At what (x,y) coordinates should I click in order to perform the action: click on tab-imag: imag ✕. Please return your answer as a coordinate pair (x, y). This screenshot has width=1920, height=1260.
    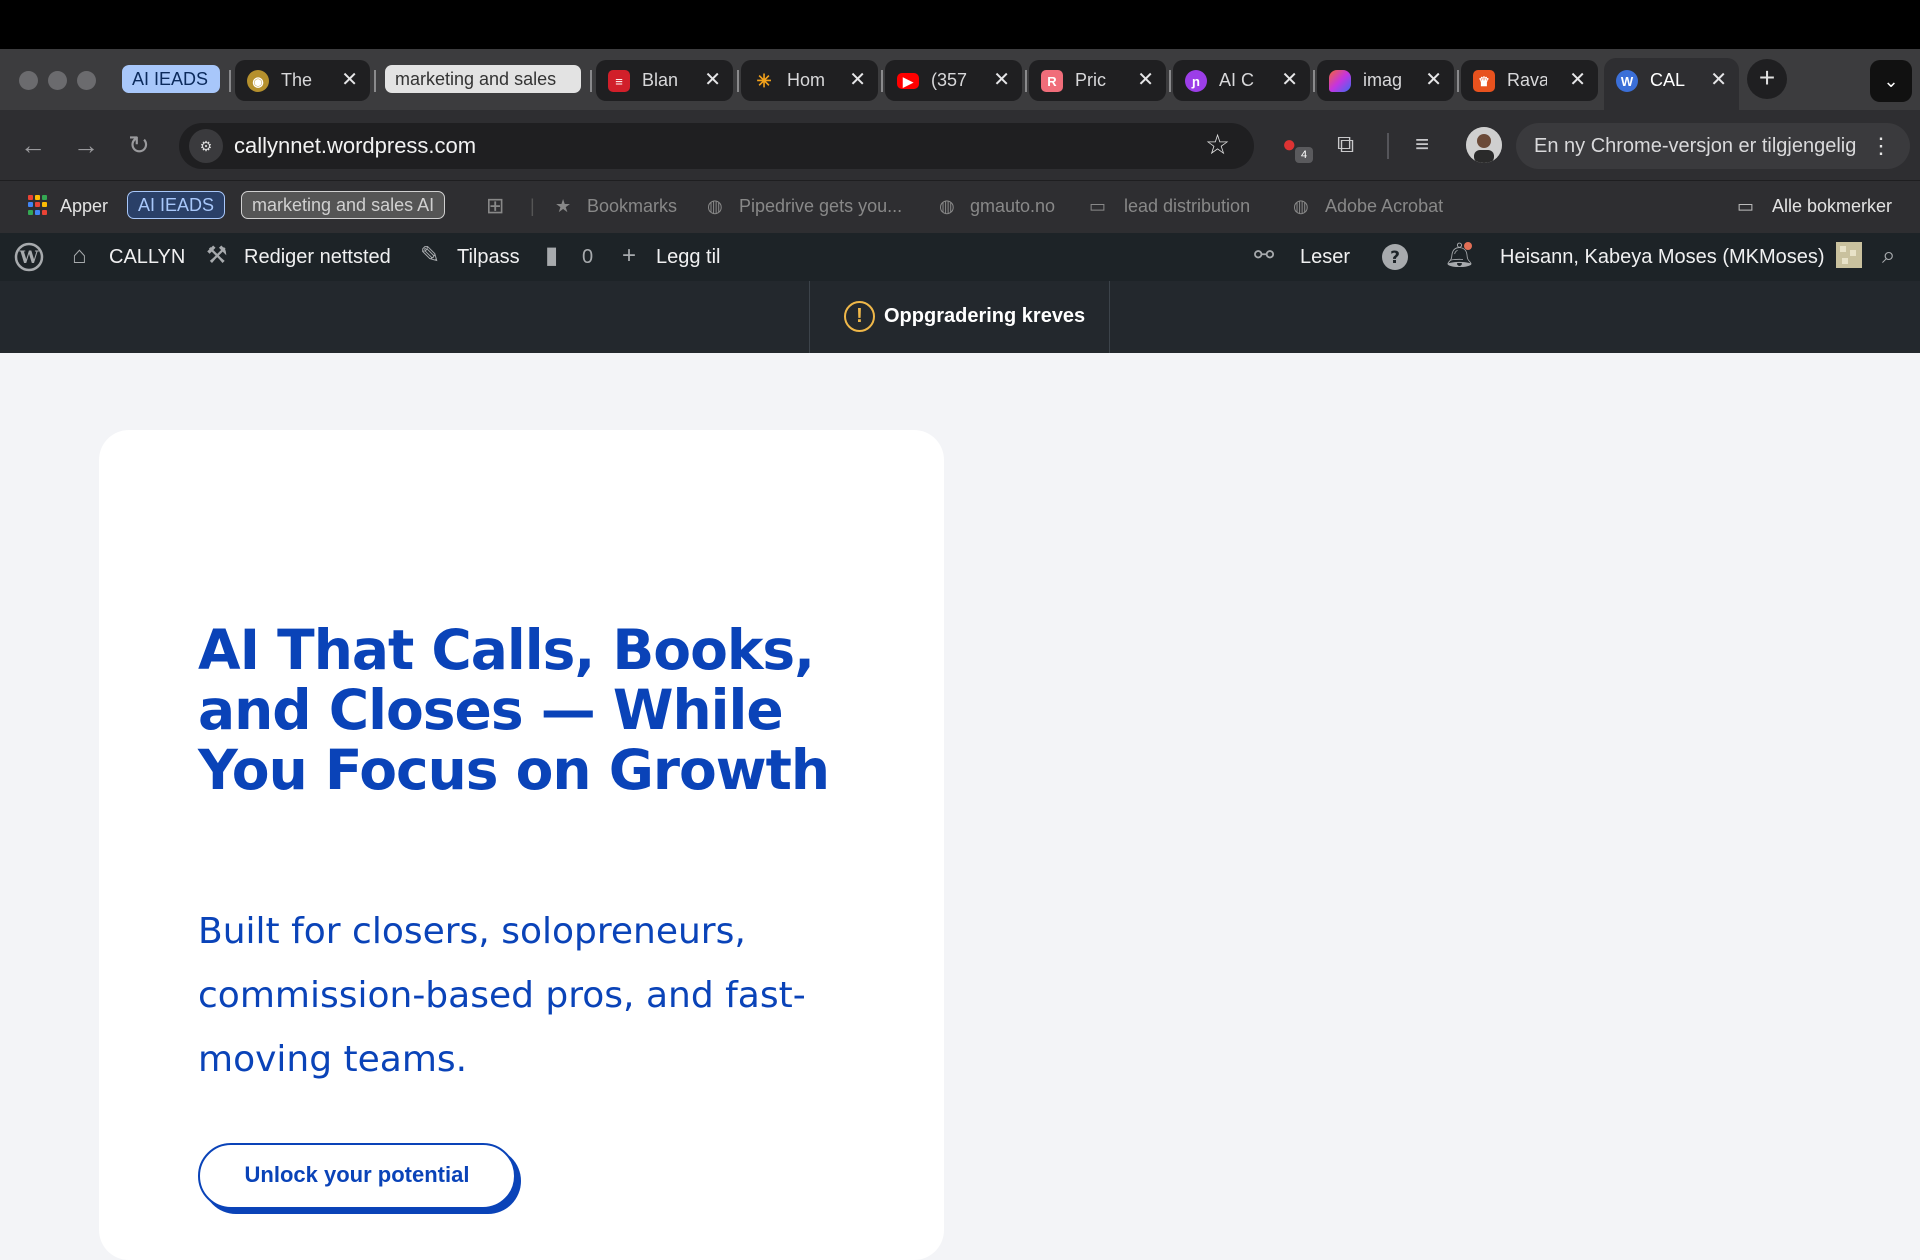
    Looking at the image, I should click on (1385, 80).